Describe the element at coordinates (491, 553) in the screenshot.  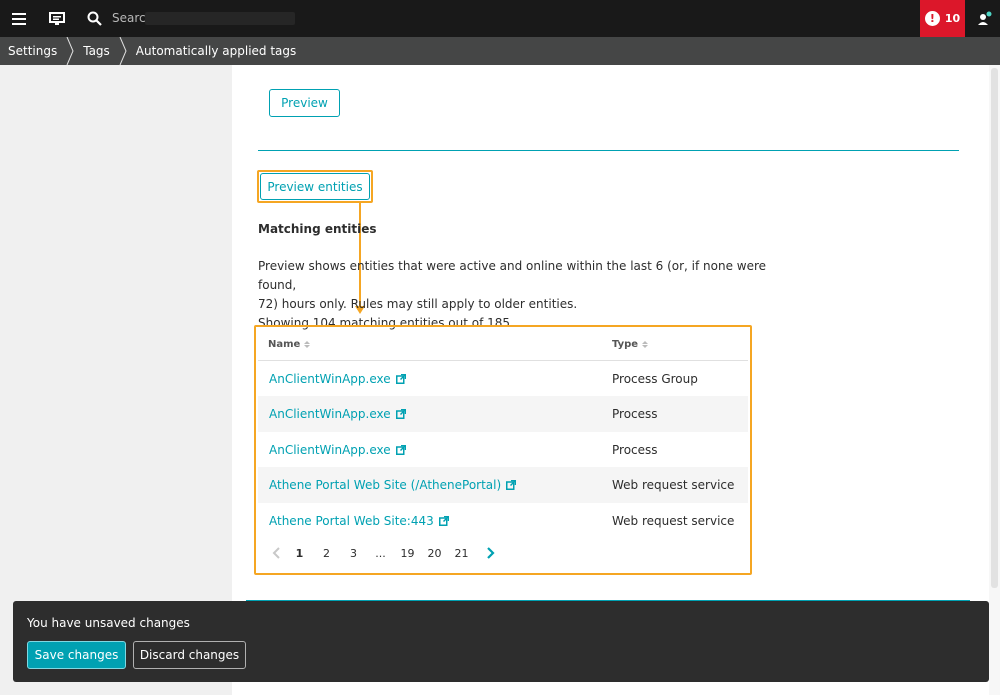
I see `chevron-right-icon` at that location.